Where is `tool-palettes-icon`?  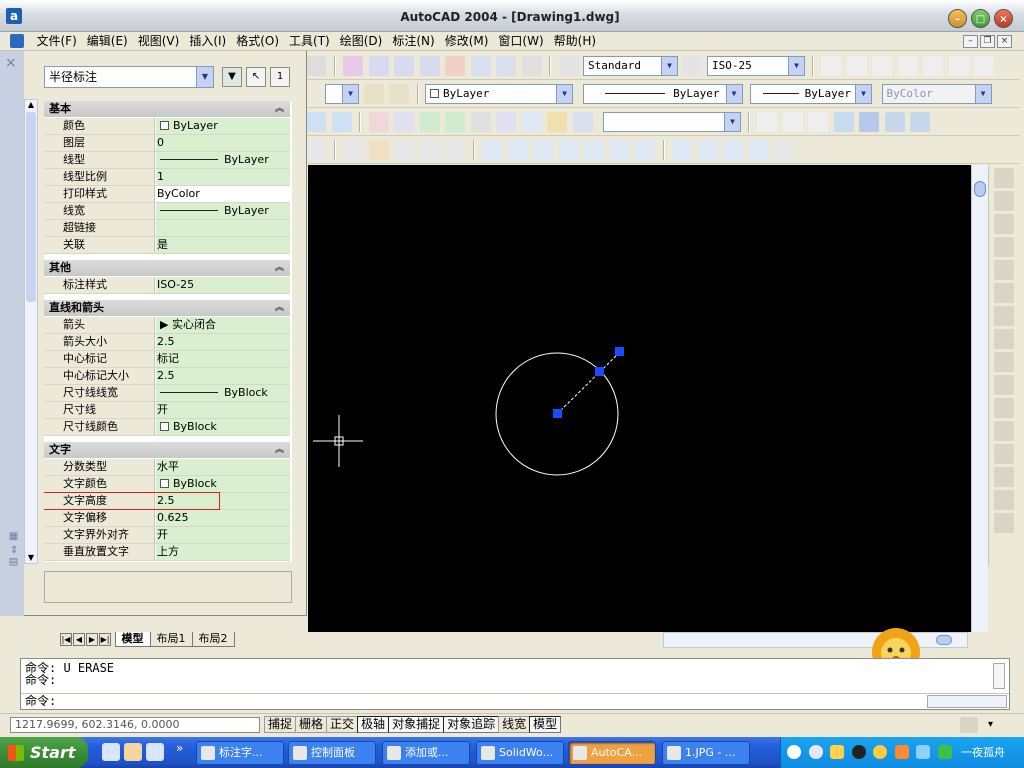 tool-palettes-icon is located at coordinates (506, 66).